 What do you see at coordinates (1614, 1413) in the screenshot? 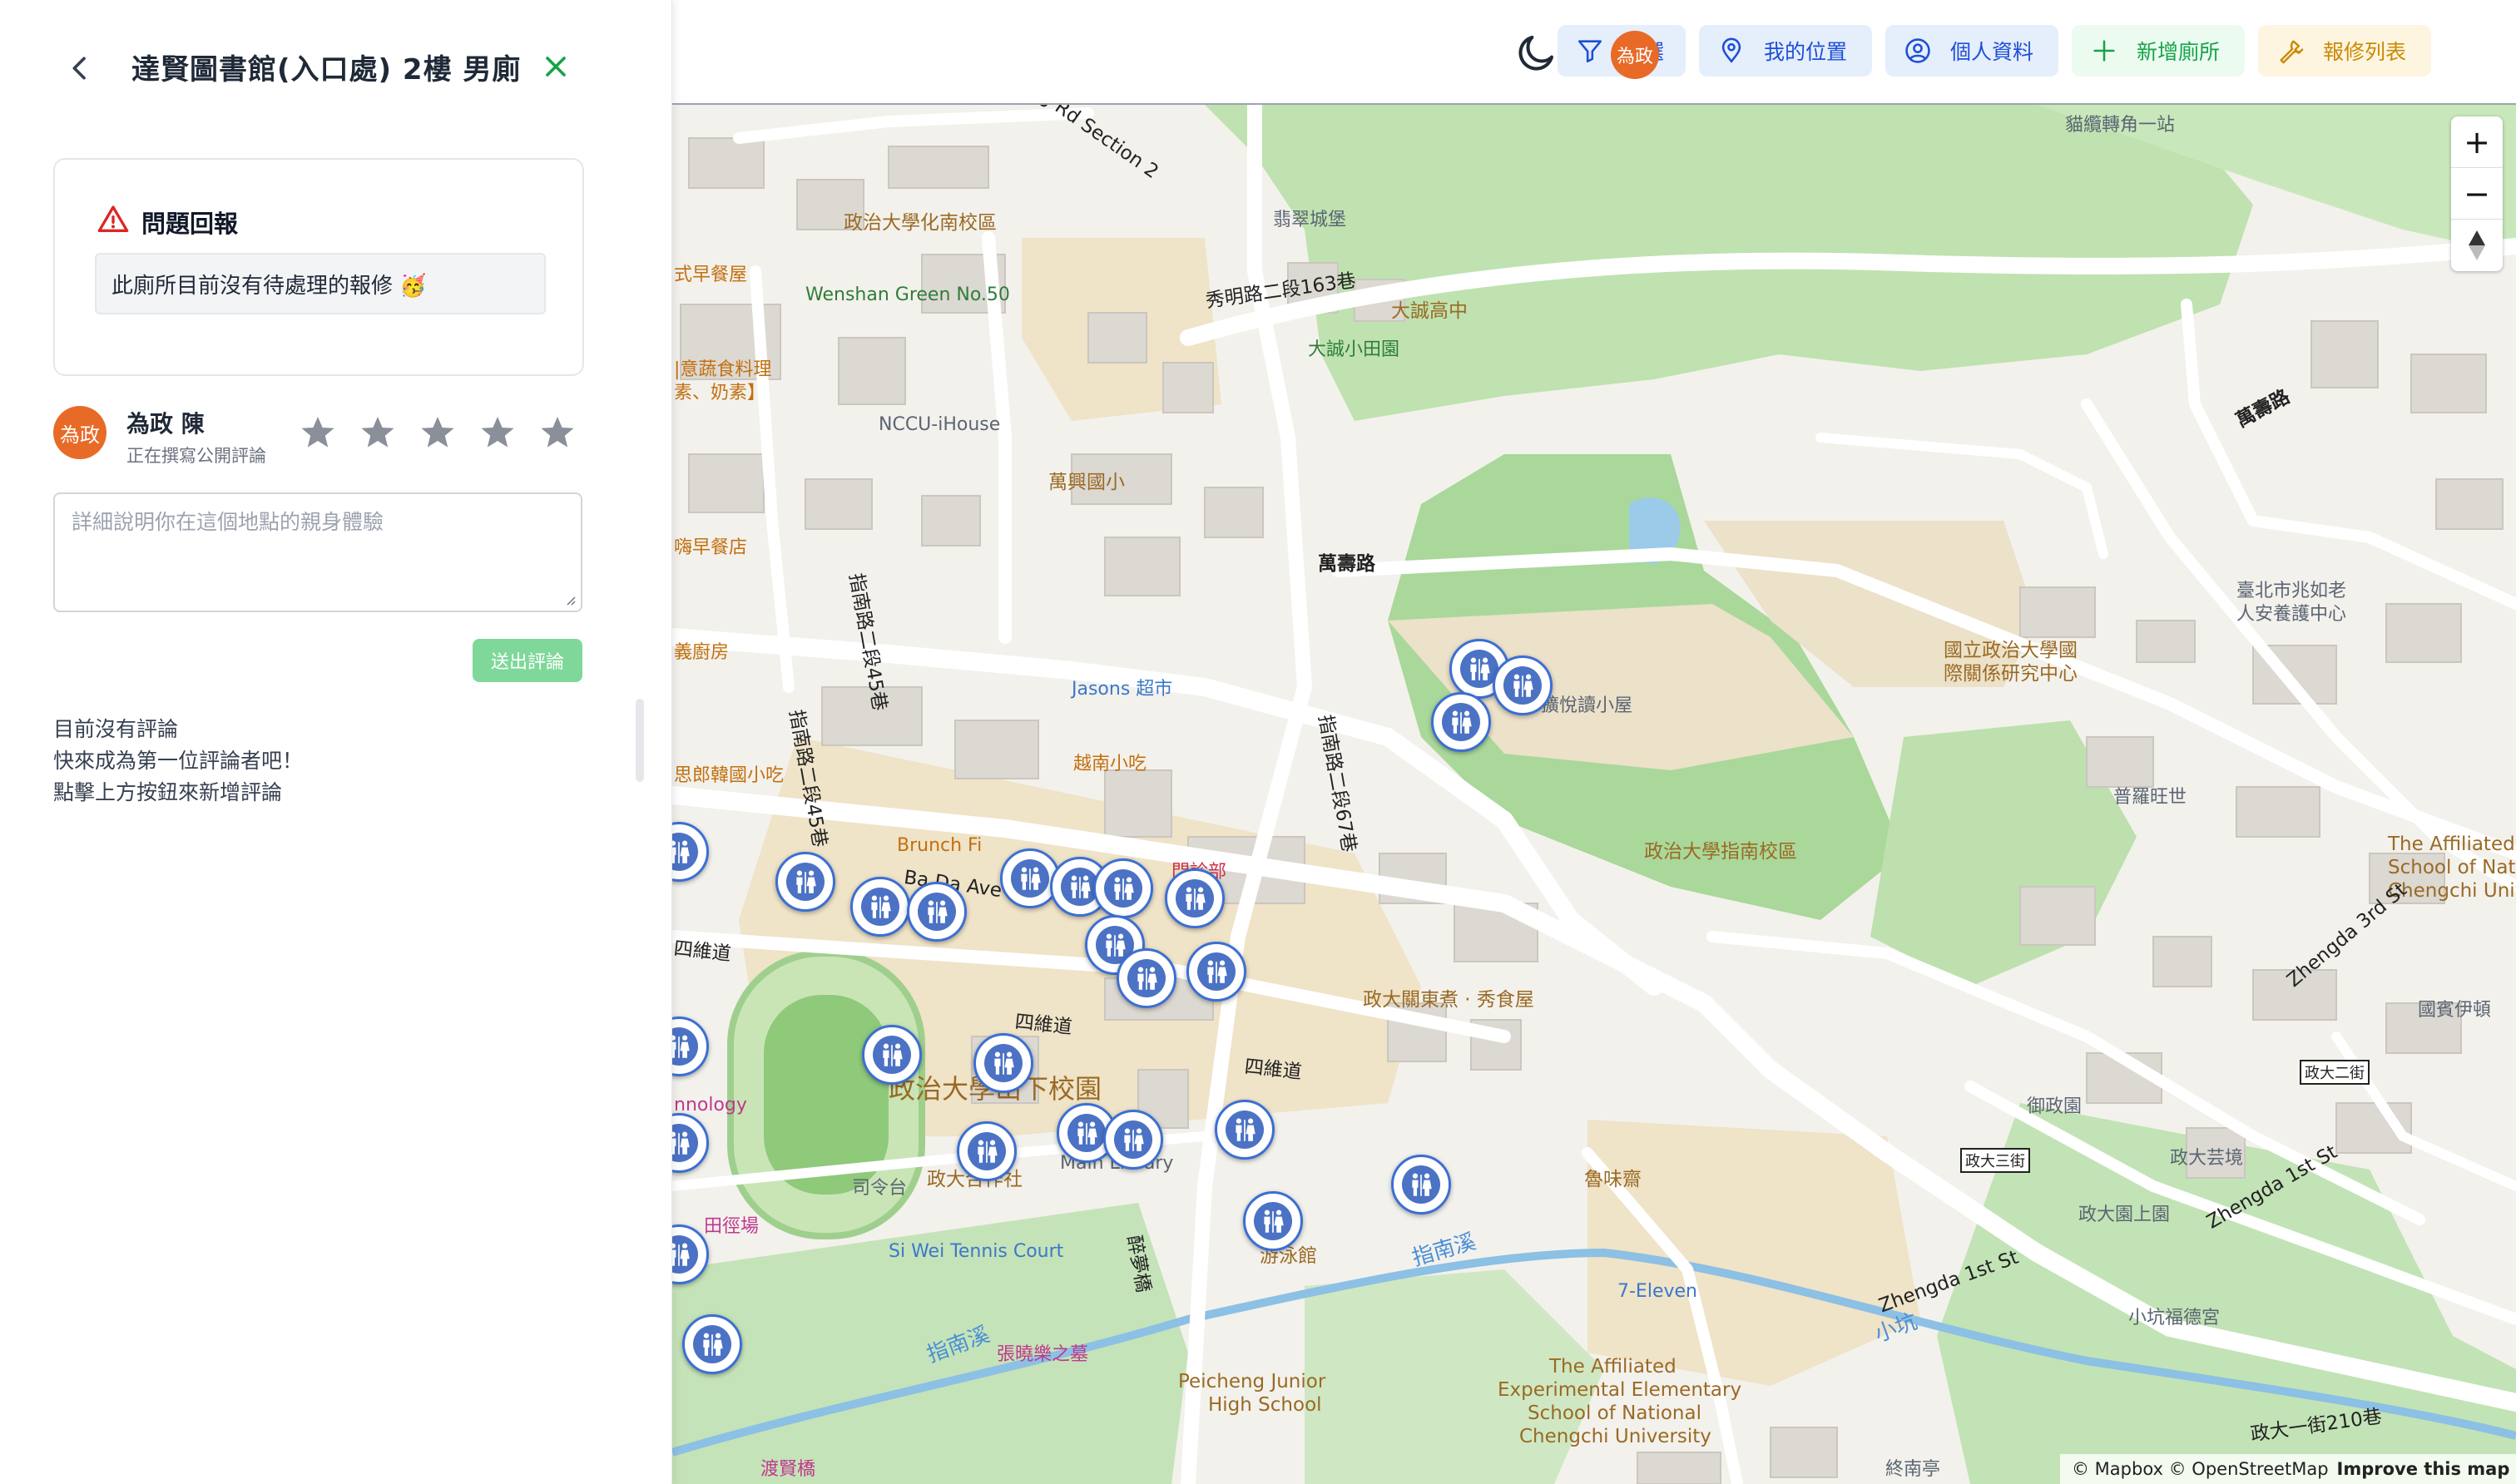
I see `map-label: School of National` at bounding box center [1614, 1413].